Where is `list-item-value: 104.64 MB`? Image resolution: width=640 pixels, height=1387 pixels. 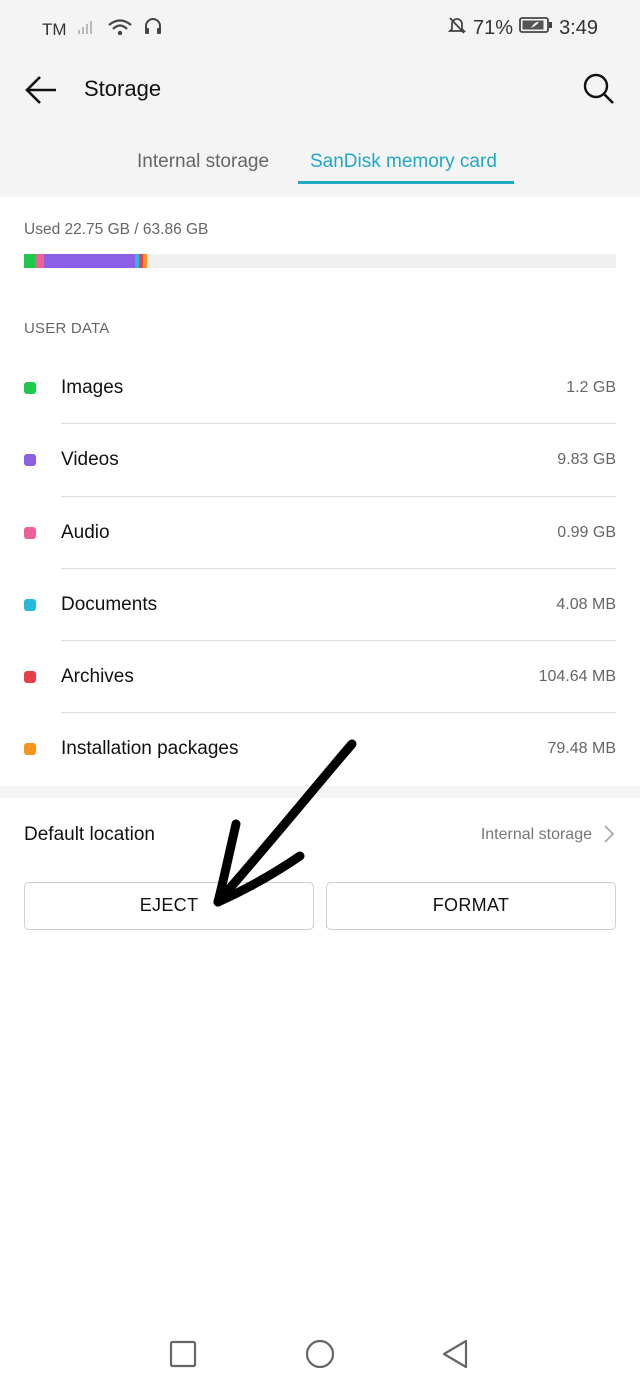
list-item-value: 104.64 MB is located at coordinates (577, 677).